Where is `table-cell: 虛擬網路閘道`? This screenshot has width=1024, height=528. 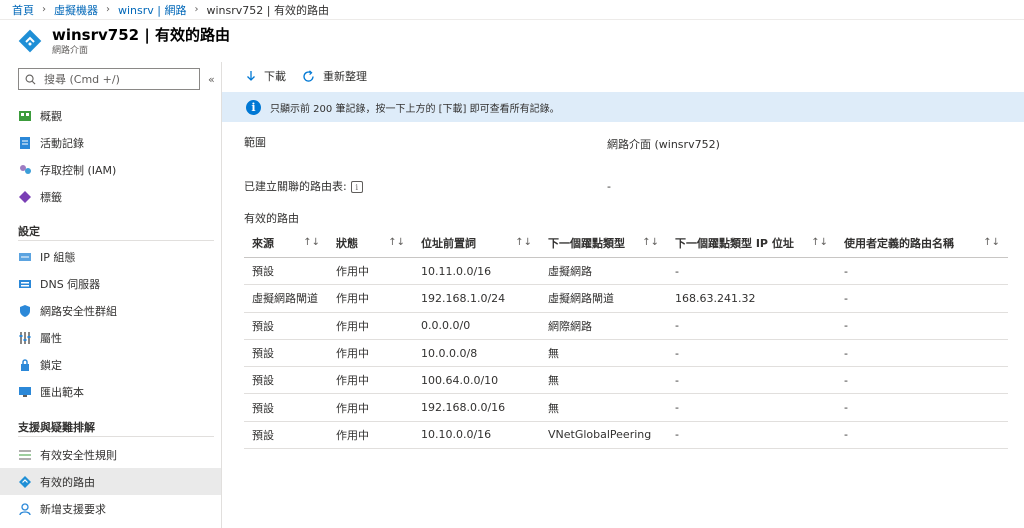 table-cell: 虛擬網路閘道 is located at coordinates (581, 299).